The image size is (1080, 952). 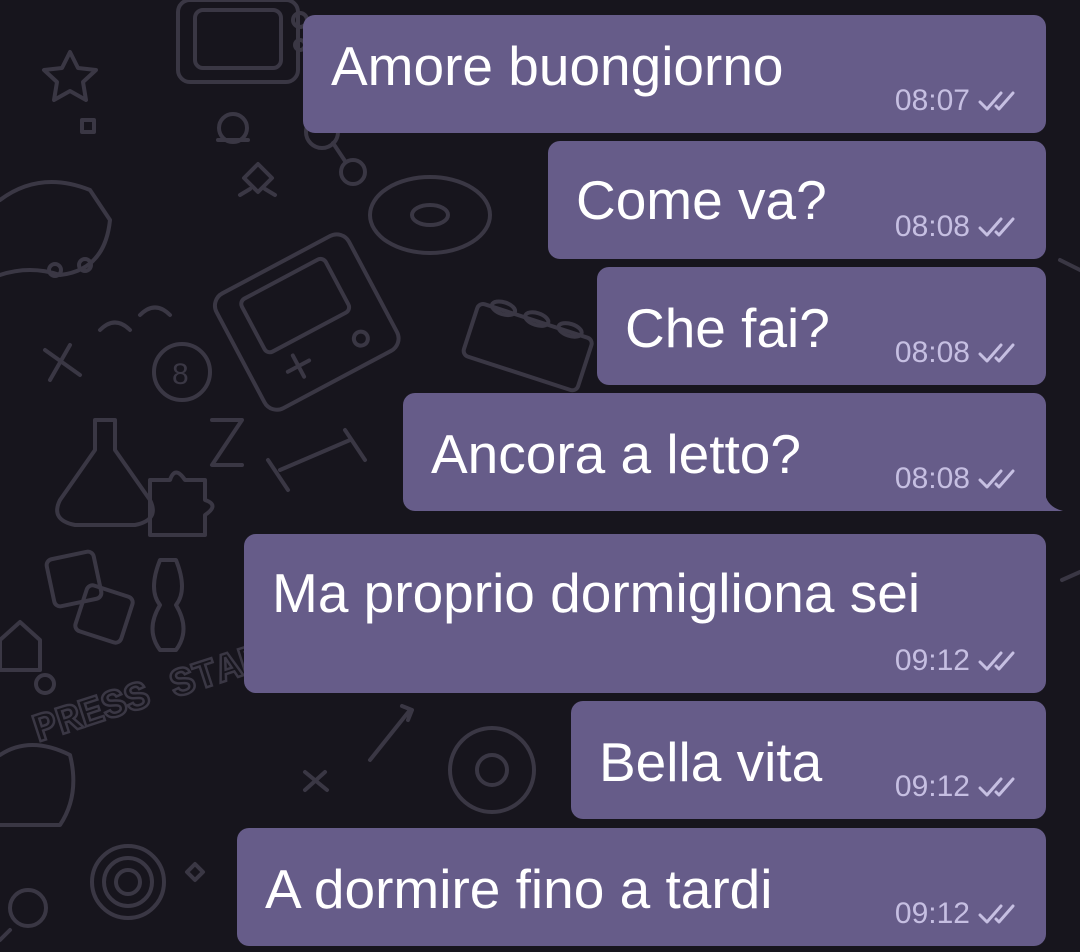 I want to click on message-meta: 08:07, so click(x=958, y=101).